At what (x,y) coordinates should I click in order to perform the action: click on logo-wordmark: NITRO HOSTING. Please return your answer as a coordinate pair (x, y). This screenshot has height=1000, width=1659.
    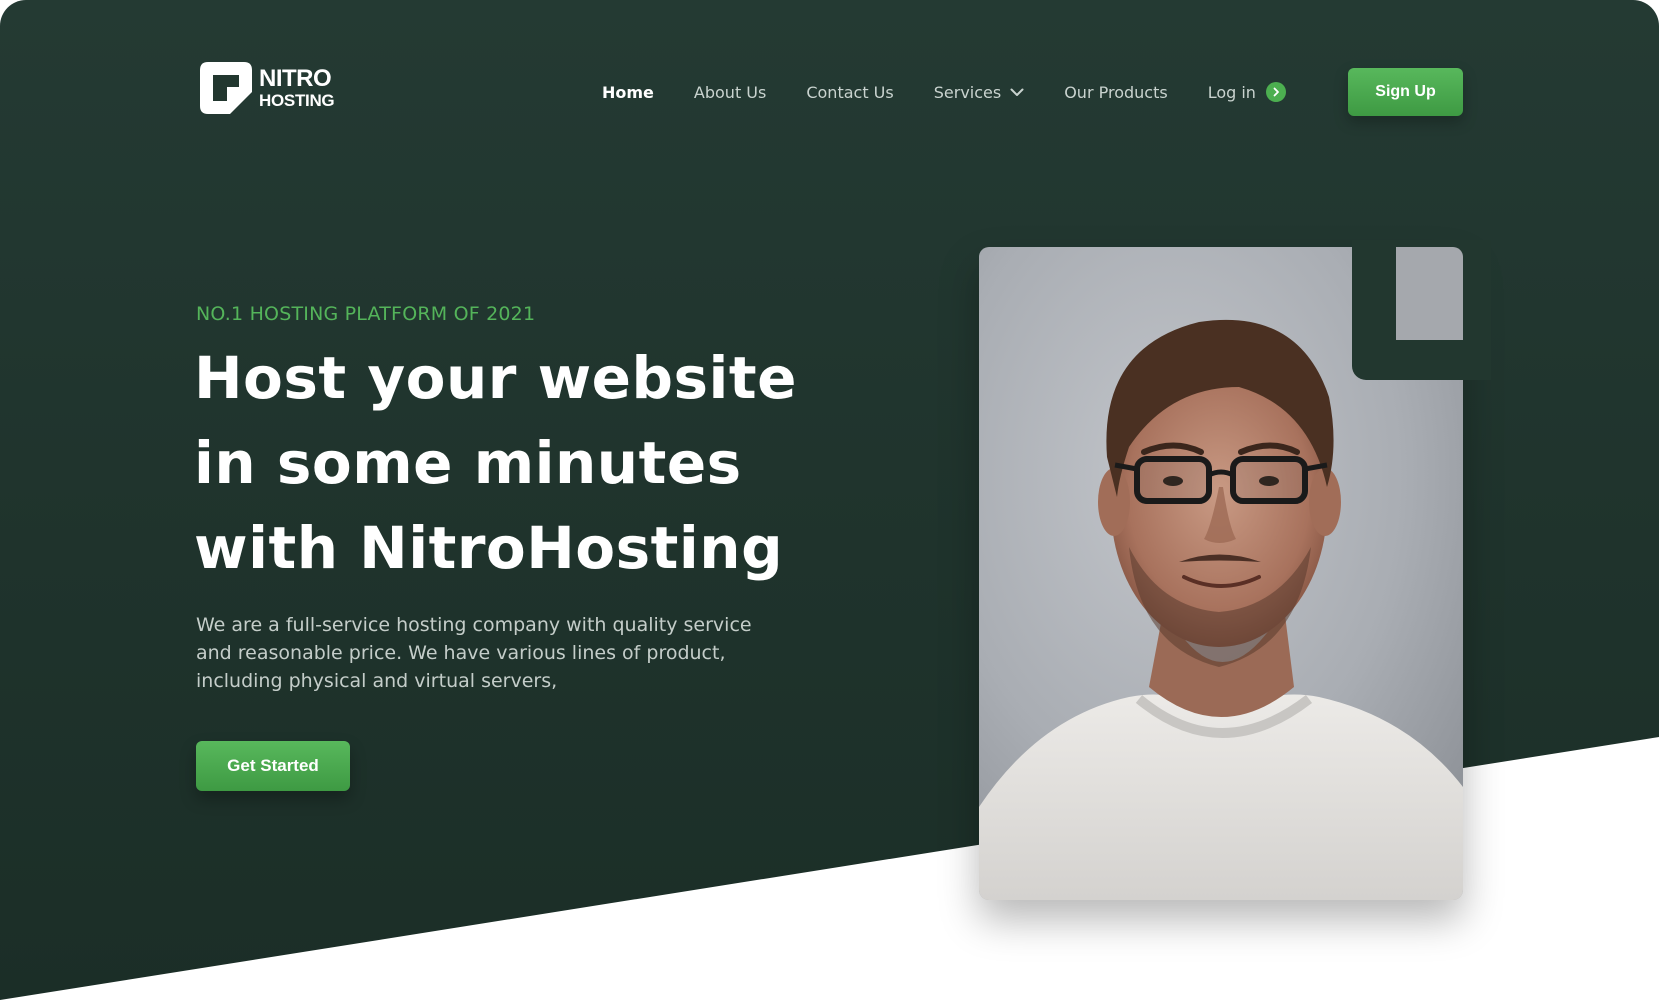
    Looking at the image, I should click on (297, 87).